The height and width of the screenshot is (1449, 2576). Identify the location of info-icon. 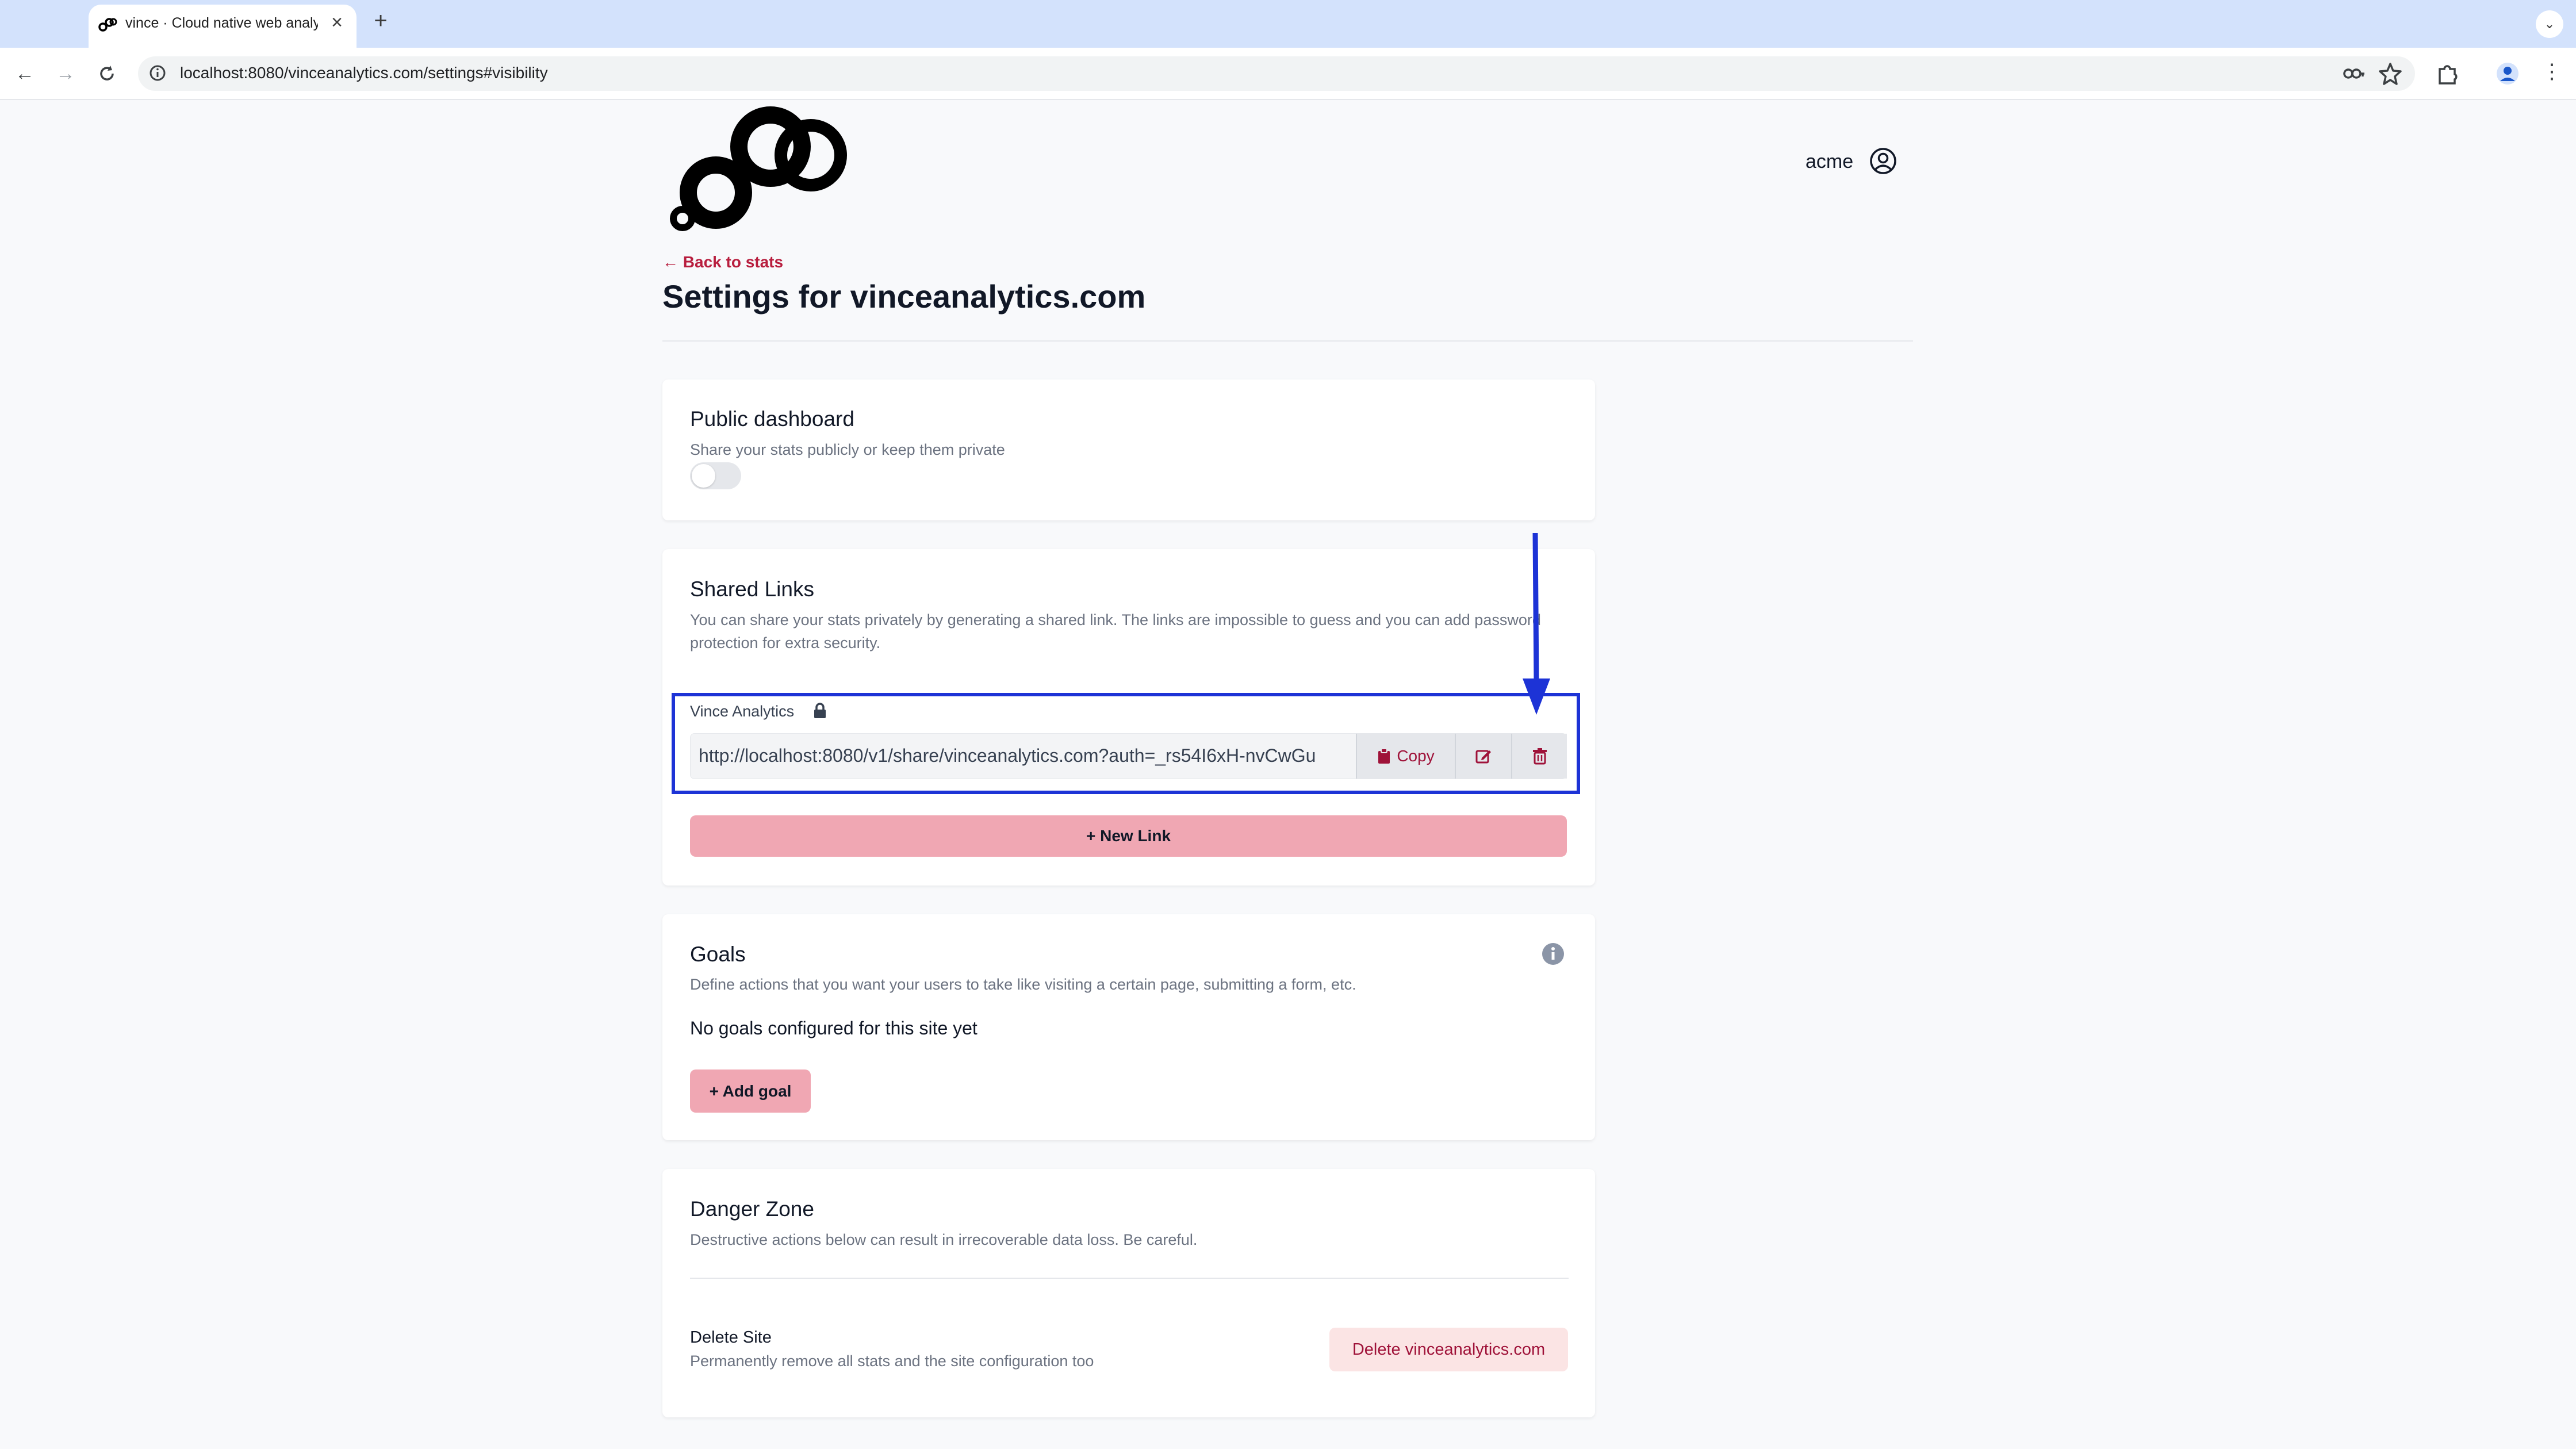
(1553, 954).